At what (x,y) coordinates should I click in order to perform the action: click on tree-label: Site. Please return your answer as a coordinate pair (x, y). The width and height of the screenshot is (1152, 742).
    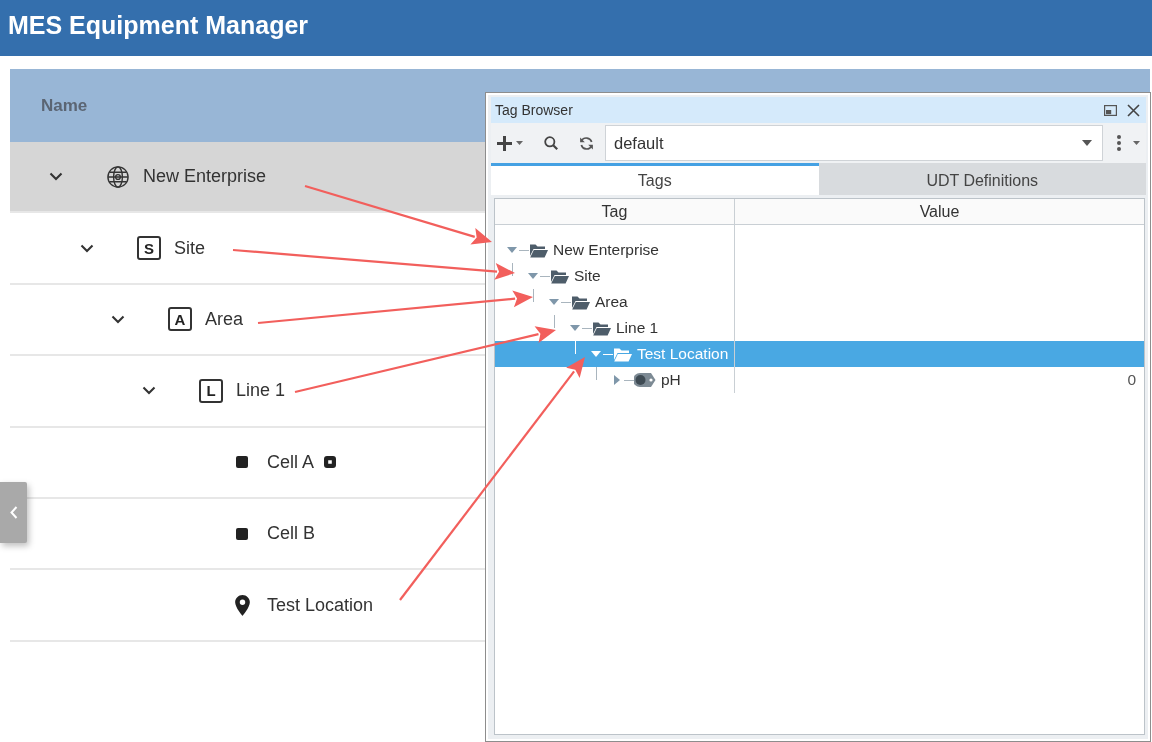
    Looking at the image, I should click on (587, 276).